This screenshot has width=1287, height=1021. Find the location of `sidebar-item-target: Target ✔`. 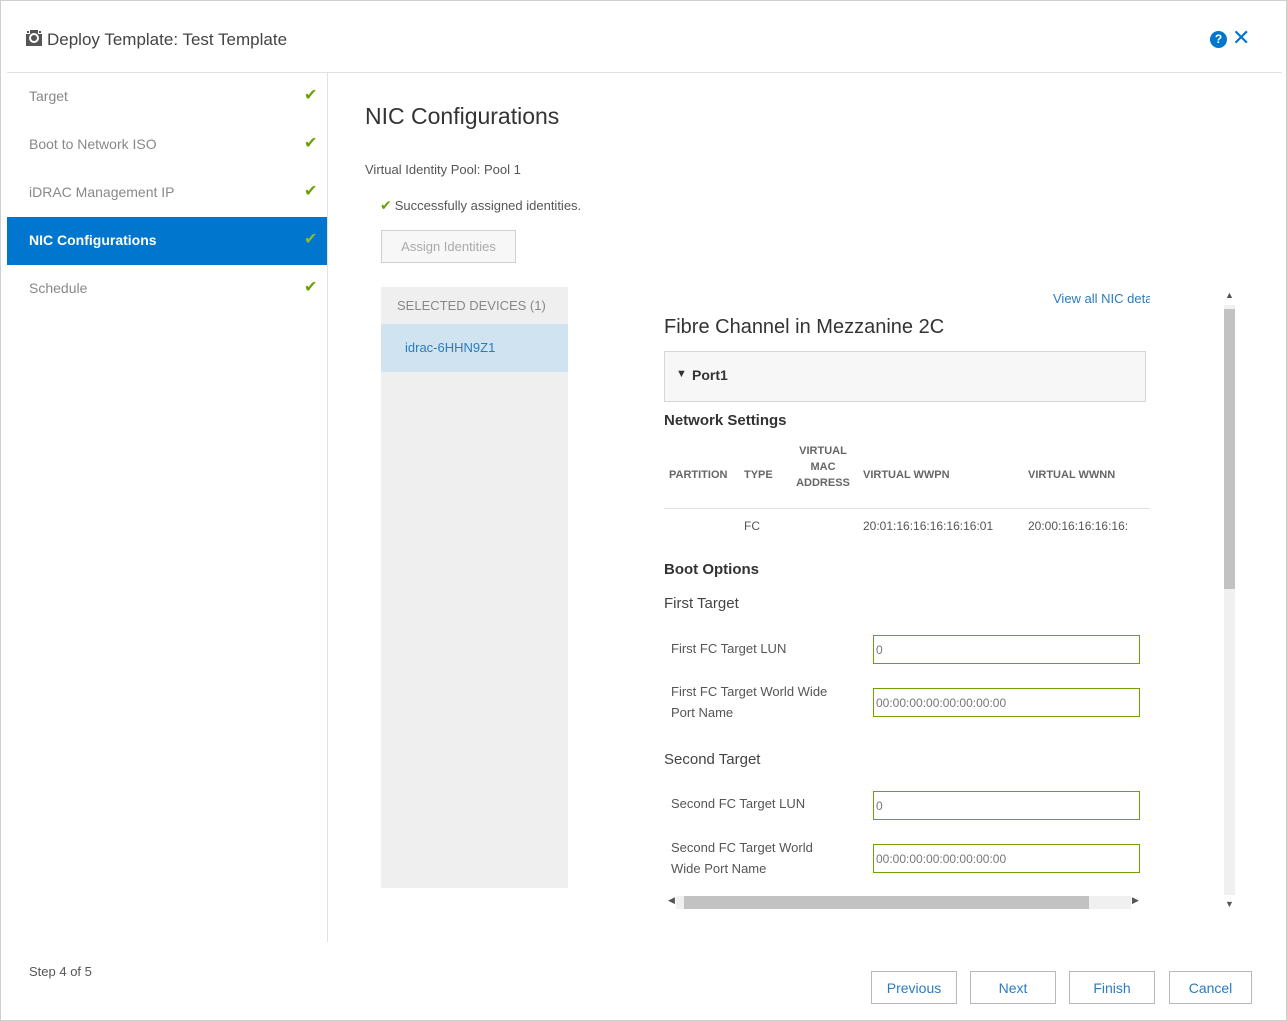

sidebar-item-target: Target ✔ is located at coordinates (167, 97).